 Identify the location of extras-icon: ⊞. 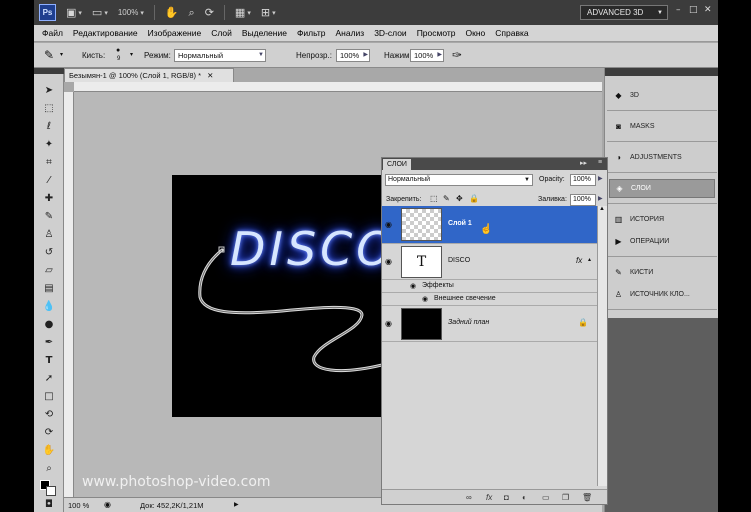
(265, 12).